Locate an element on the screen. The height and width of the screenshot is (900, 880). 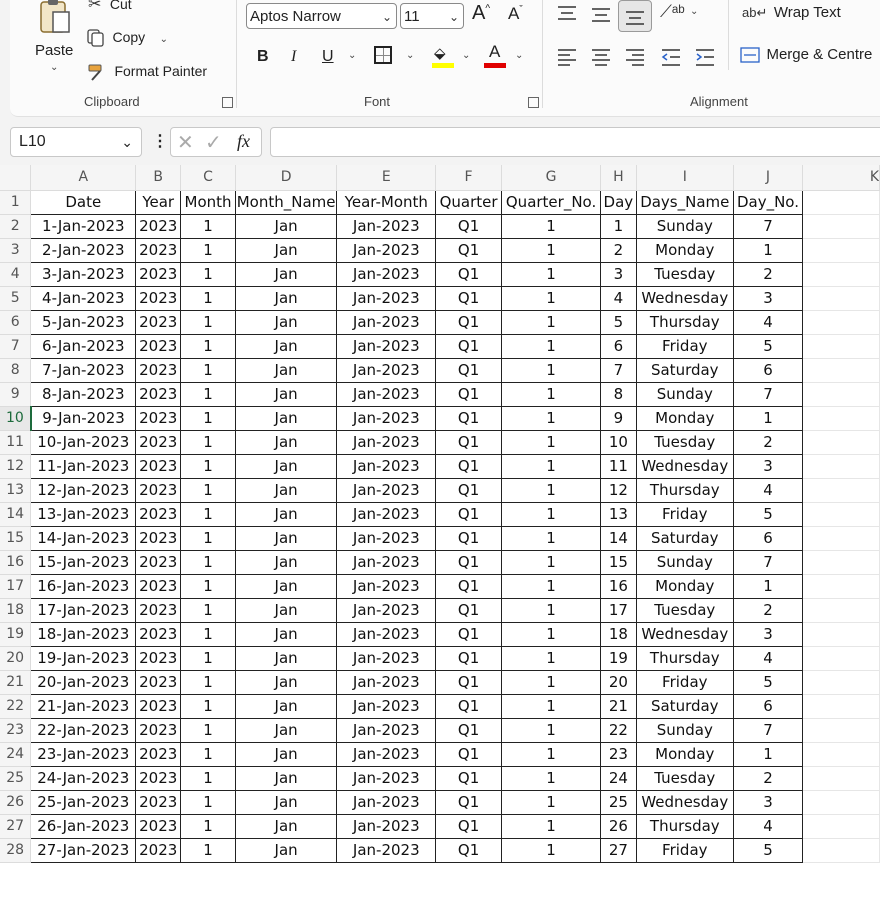
increase-indent-icon is located at coordinates (705, 58).